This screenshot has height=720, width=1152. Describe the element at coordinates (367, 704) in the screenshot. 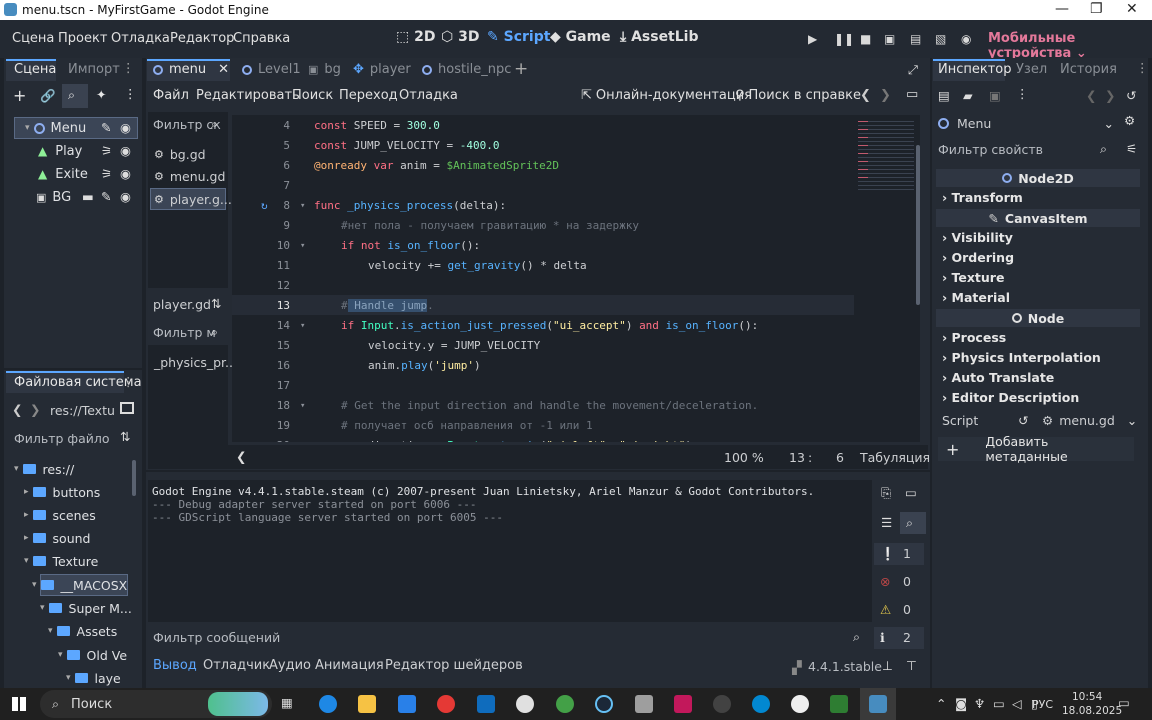

I see `file-explorer-icon` at that location.